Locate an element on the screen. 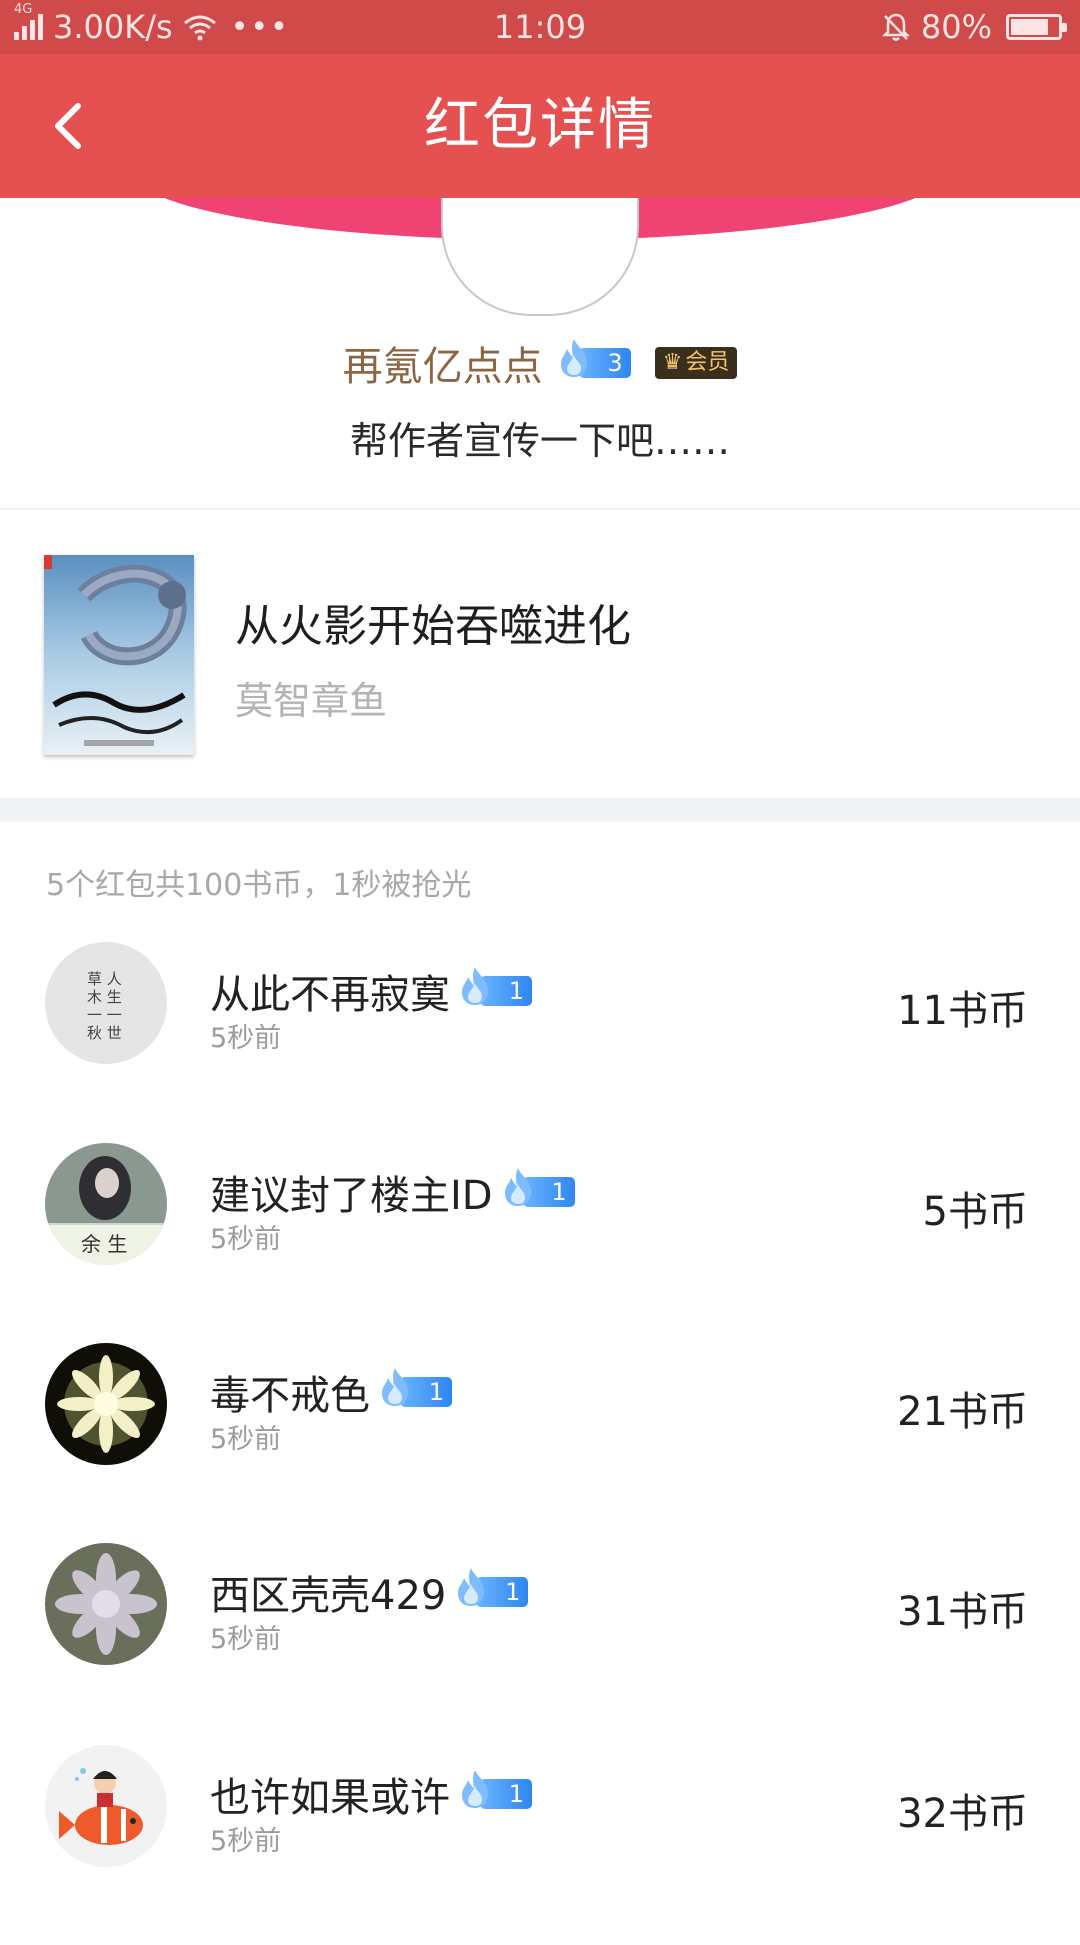  svg-text: 一 一 is located at coordinates (104, 1015).